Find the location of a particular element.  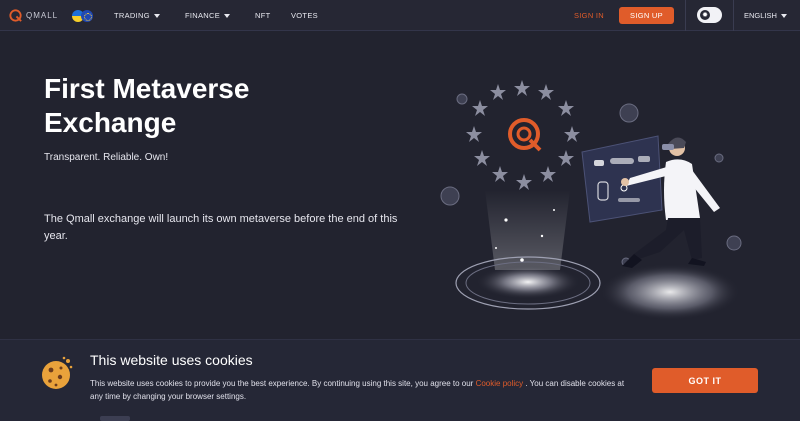

cookie-policy-link: Cookie policy is located at coordinates (500, 383).